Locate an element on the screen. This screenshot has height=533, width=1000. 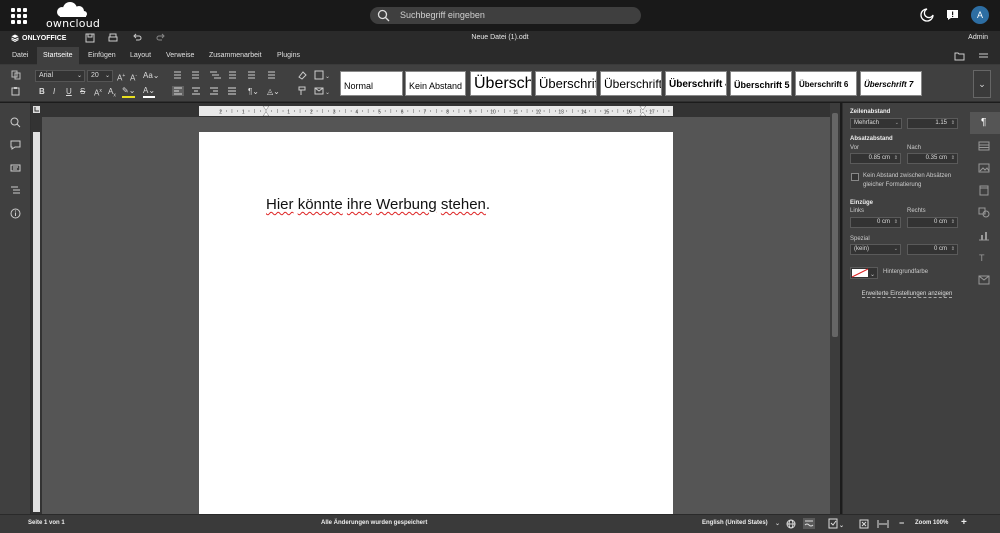
bold-button: B is located at coordinates (42, 92).